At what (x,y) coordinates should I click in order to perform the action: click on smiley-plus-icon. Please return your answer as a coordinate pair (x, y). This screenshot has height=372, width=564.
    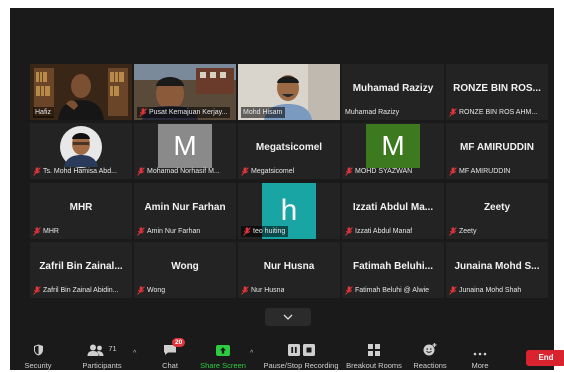
    Looking at the image, I should click on (430, 349).